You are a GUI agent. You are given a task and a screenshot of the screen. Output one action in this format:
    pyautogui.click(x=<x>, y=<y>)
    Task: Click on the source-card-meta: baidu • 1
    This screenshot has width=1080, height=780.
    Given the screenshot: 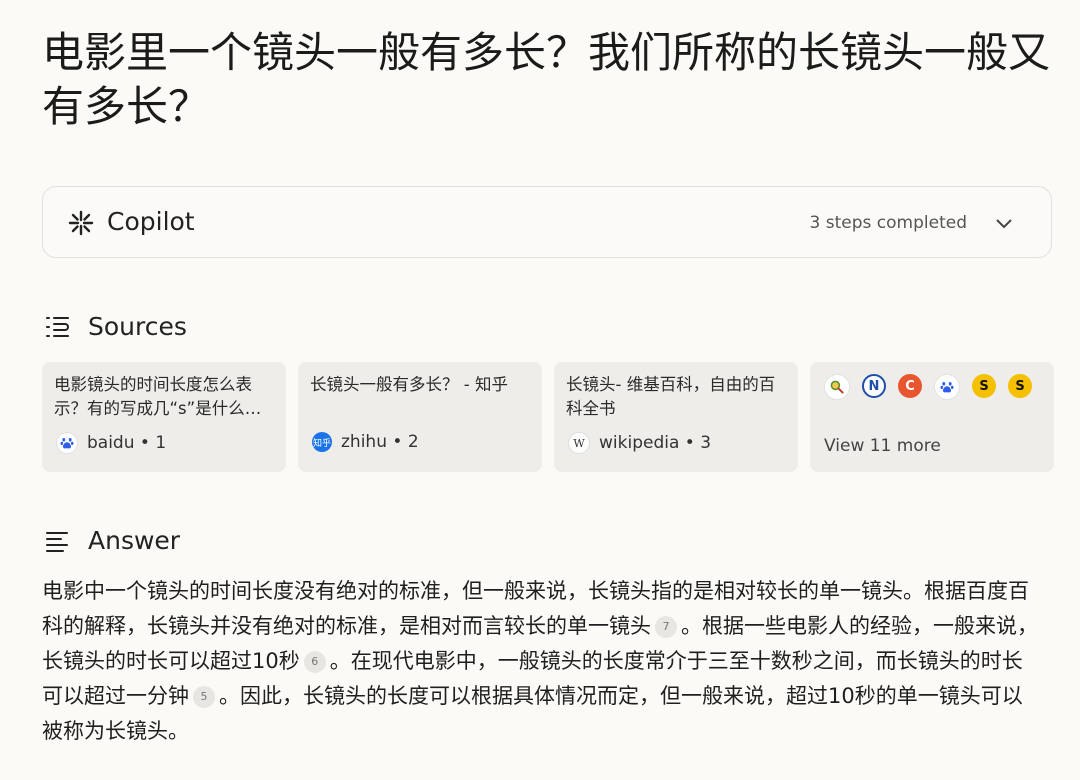 What is the action you would take?
    pyautogui.click(x=111, y=443)
    